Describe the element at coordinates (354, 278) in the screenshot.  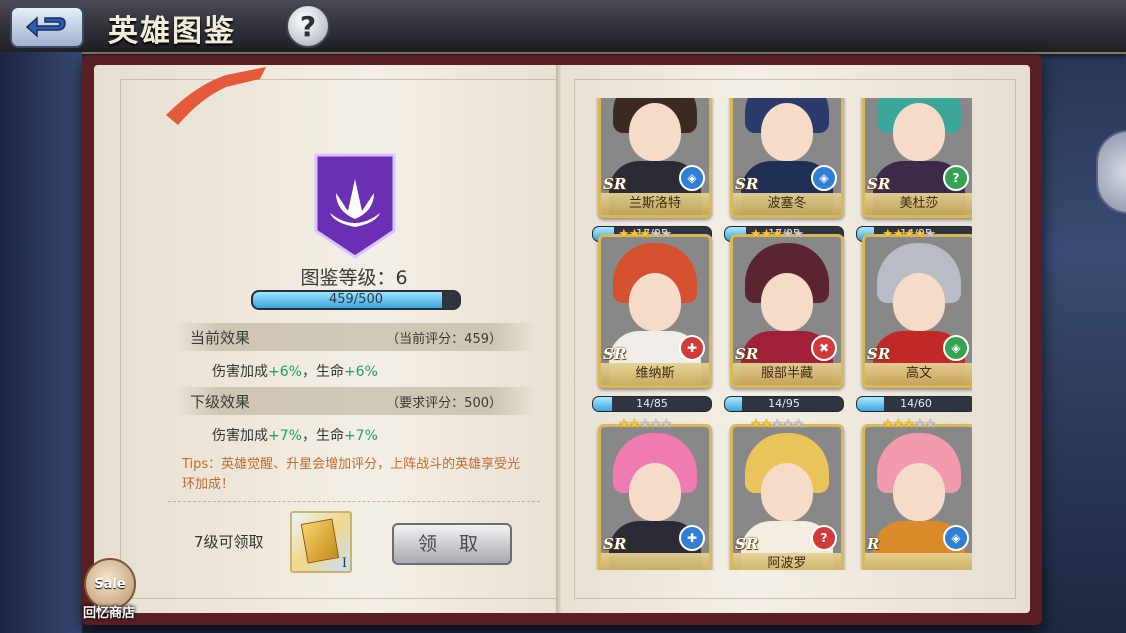
I see `codex-level: 图鉴等级：6` at that location.